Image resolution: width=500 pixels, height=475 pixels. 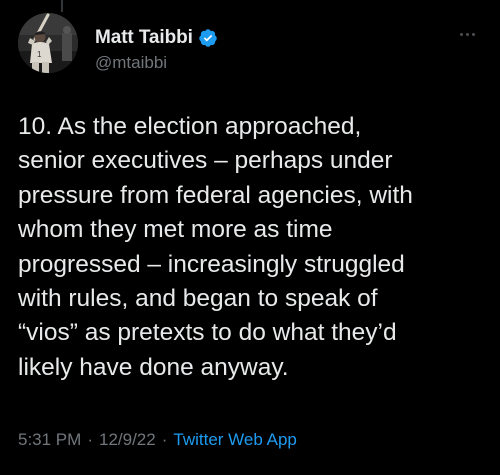 I want to click on tweet-source-link: Twitter Web App, so click(x=234, y=440).